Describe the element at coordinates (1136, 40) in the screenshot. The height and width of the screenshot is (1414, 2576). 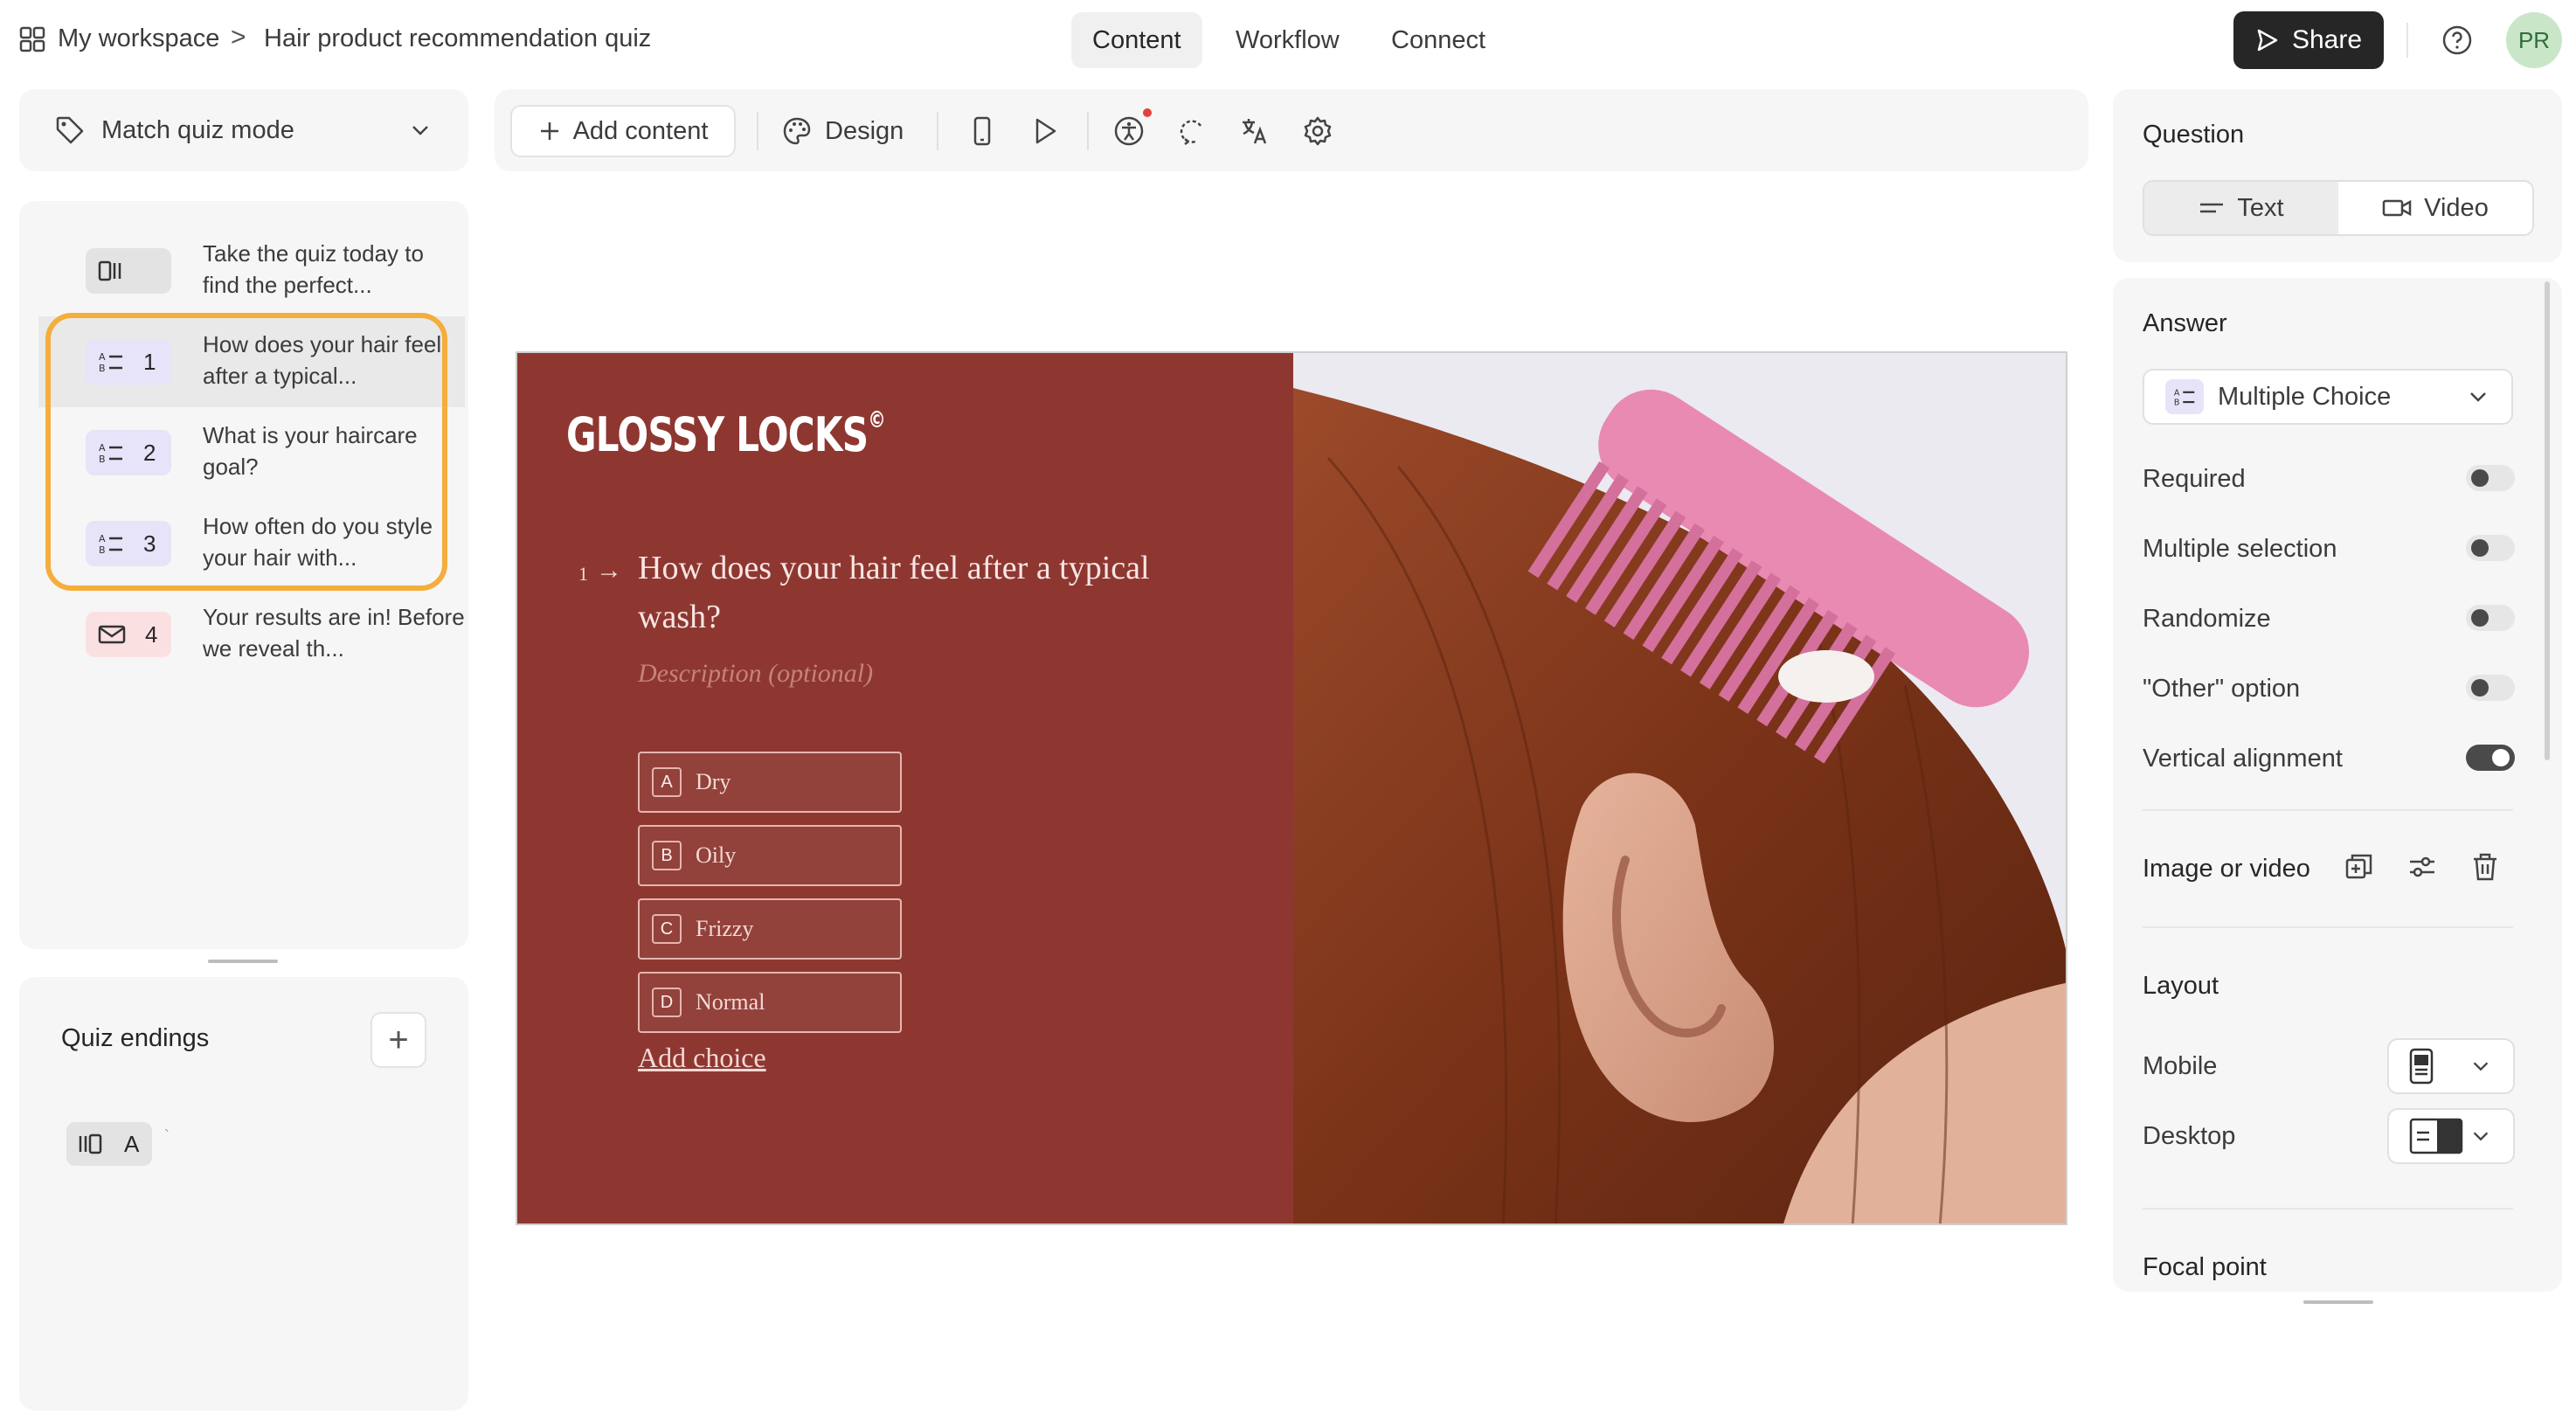
I see `tab-content: Content` at that location.